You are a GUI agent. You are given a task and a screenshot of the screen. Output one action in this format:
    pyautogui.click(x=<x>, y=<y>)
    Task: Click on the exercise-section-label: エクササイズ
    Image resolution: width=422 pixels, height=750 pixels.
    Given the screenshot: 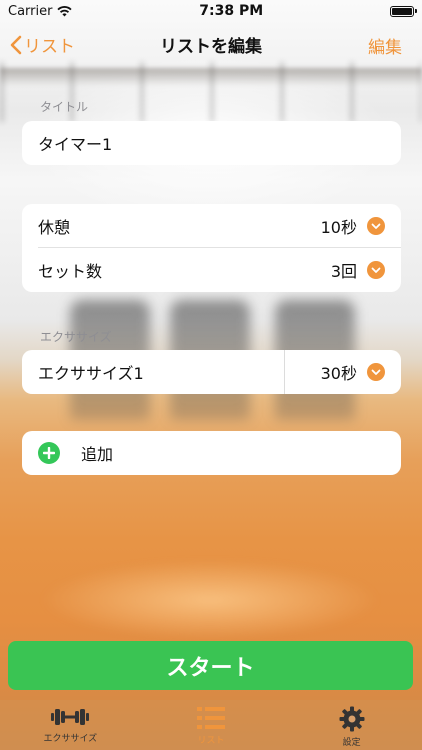 What is the action you would take?
    pyautogui.click(x=76, y=337)
    